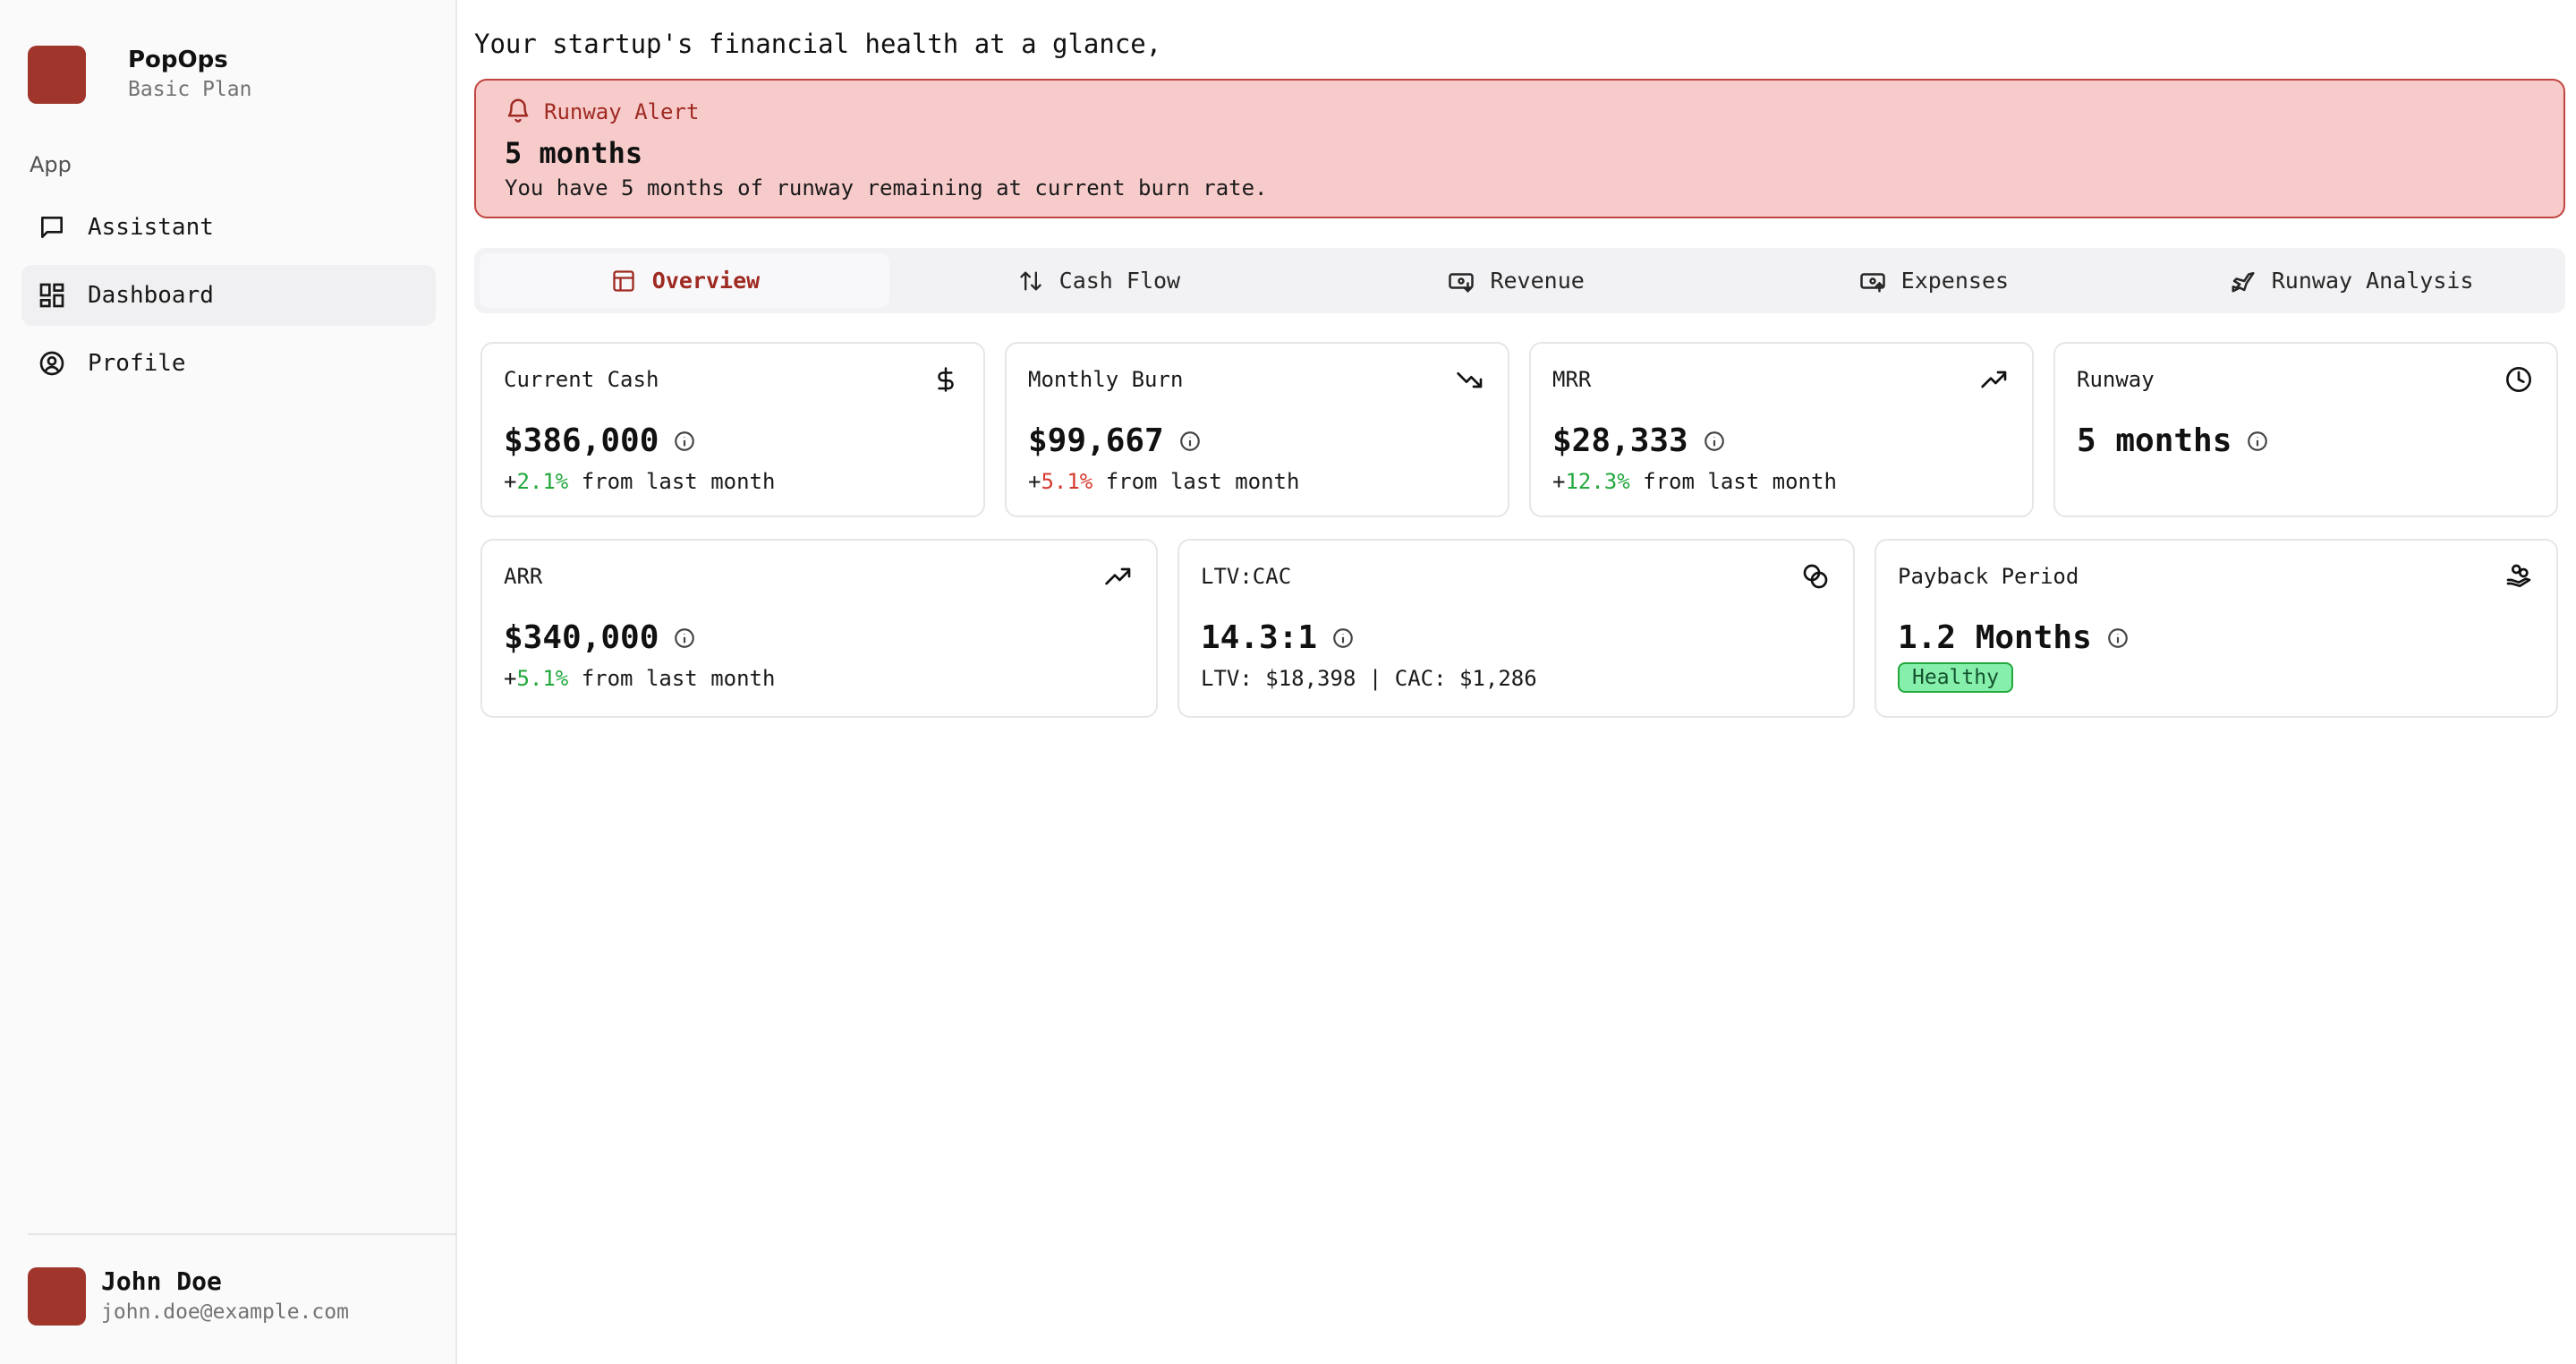  I want to click on message-square-icon, so click(52, 227).